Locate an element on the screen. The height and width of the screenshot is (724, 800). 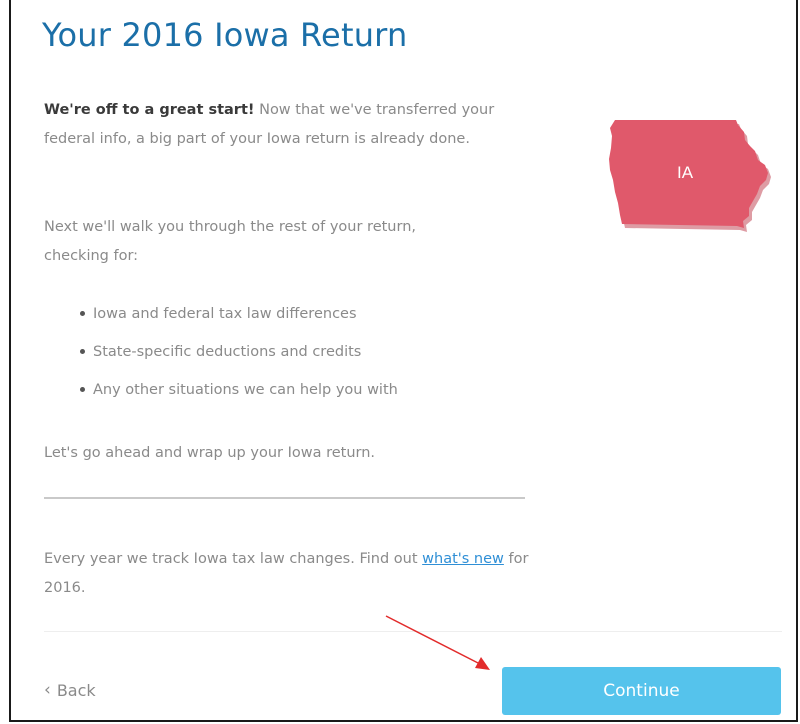
iowa-map-icon: IA is located at coordinates (690, 176).